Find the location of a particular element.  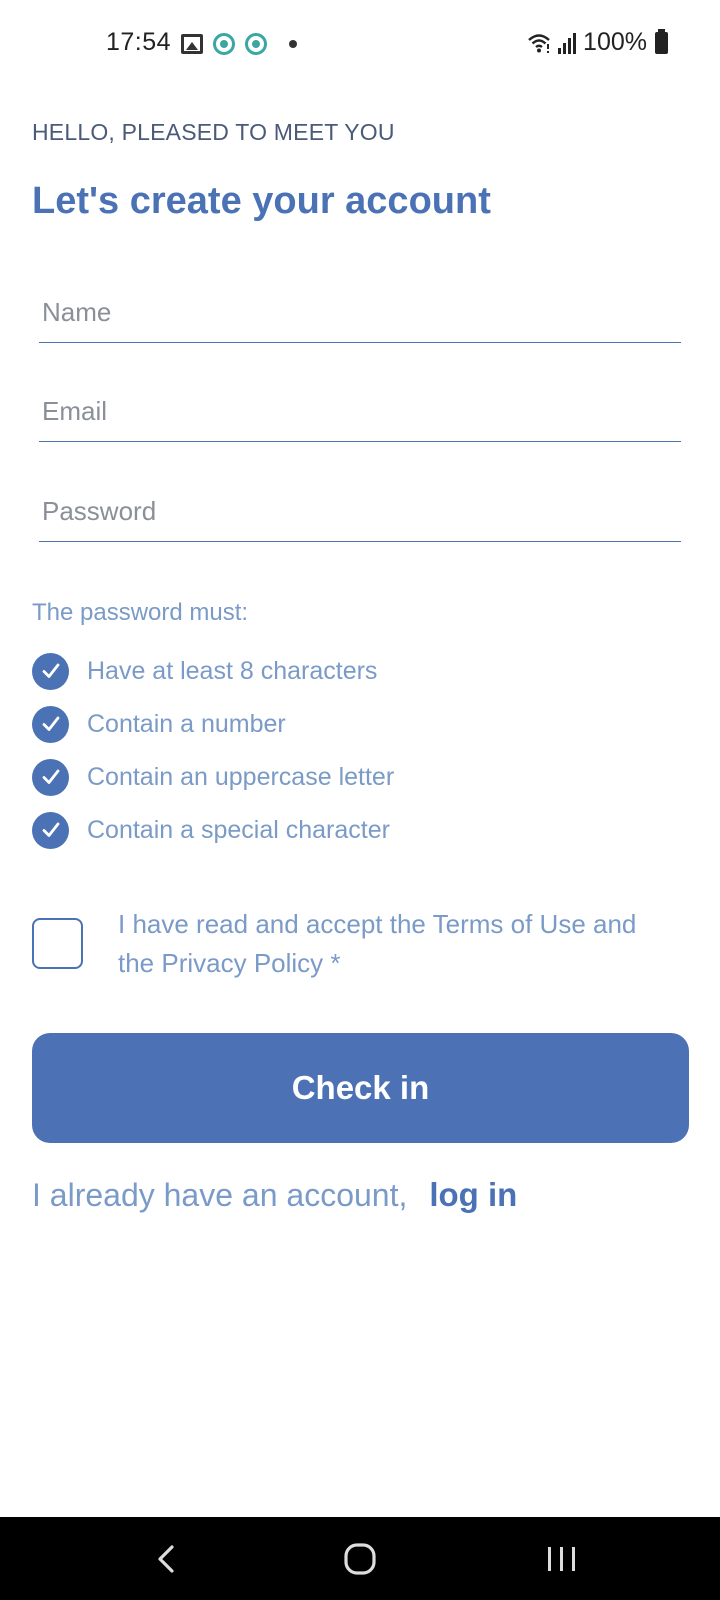

system-navigation-bar is located at coordinates (360, 1558).